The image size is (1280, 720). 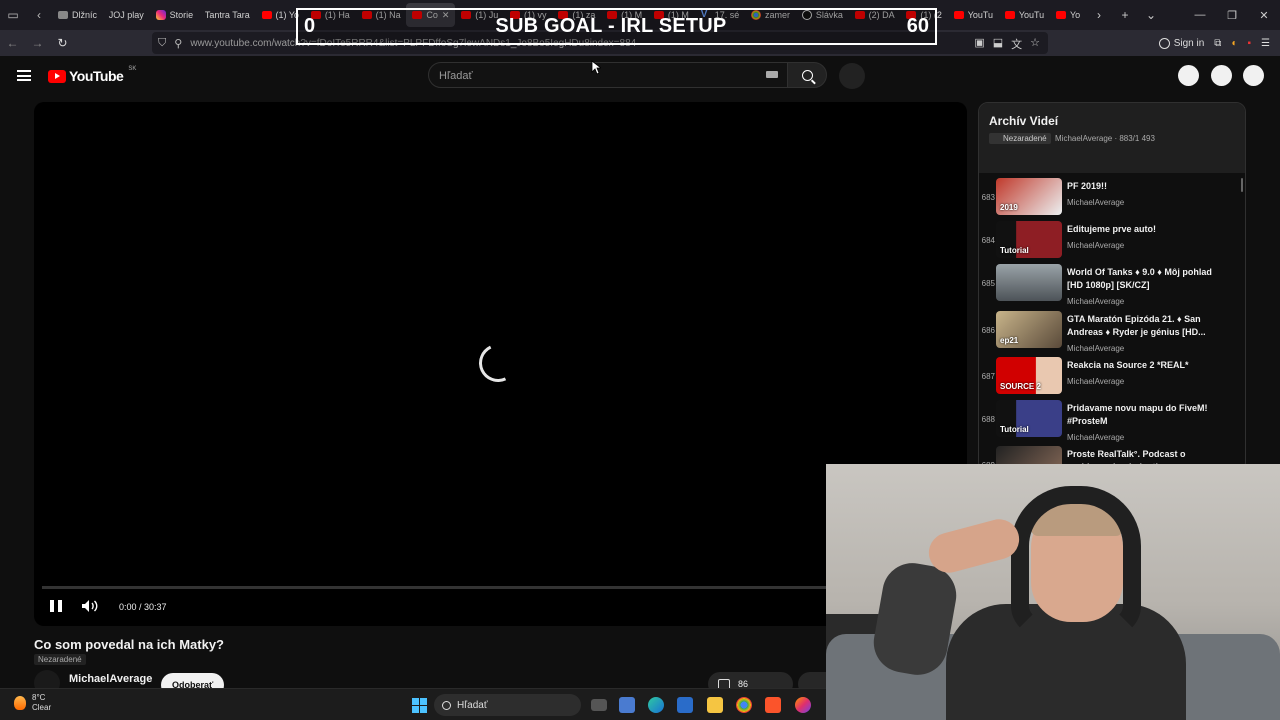 I want to click on voice-search-button, so click(x=852, y=76).